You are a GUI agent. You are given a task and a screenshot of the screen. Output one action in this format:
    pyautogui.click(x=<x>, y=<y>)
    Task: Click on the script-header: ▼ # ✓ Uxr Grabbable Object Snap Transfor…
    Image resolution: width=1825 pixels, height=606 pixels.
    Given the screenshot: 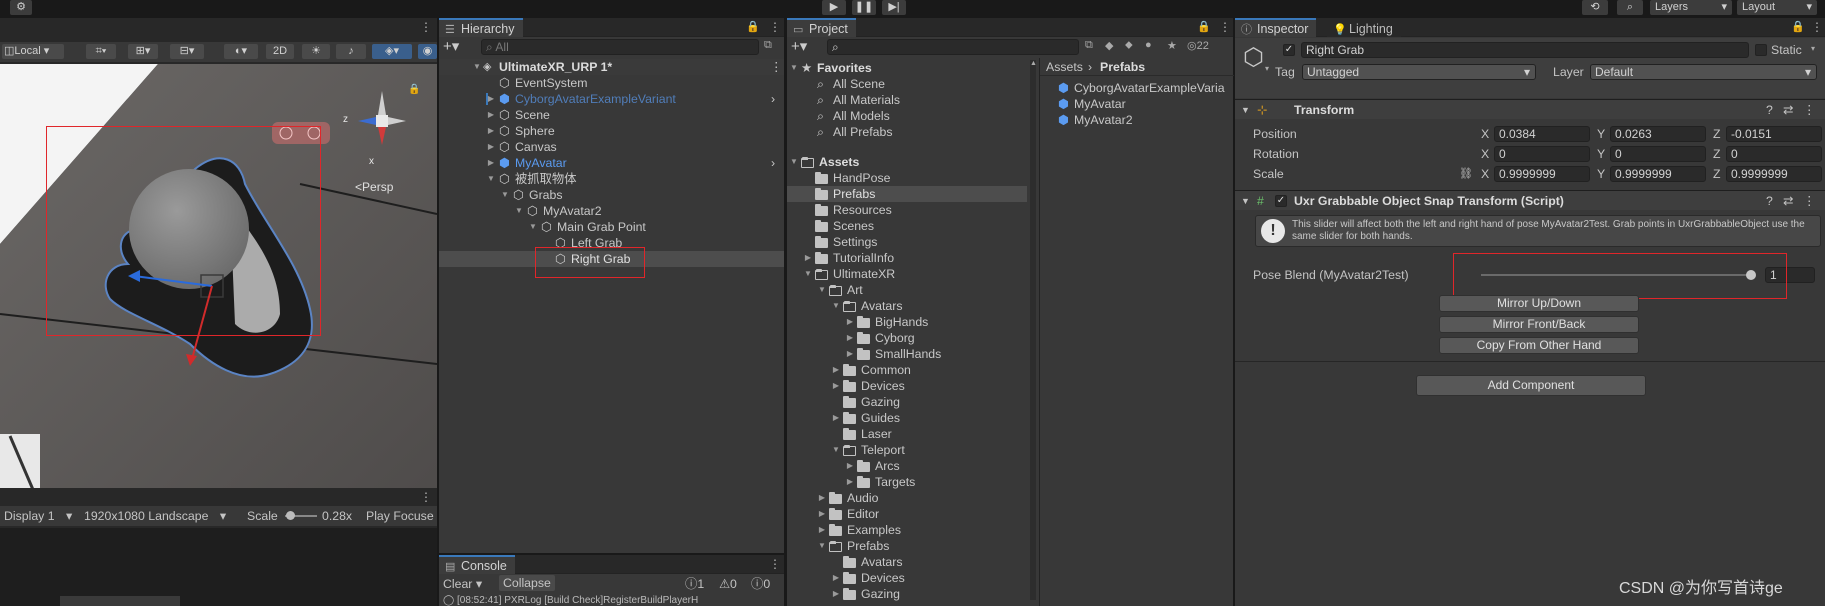 What is the action you would take?
    pyautogui.click(x=1530, y=200)
    